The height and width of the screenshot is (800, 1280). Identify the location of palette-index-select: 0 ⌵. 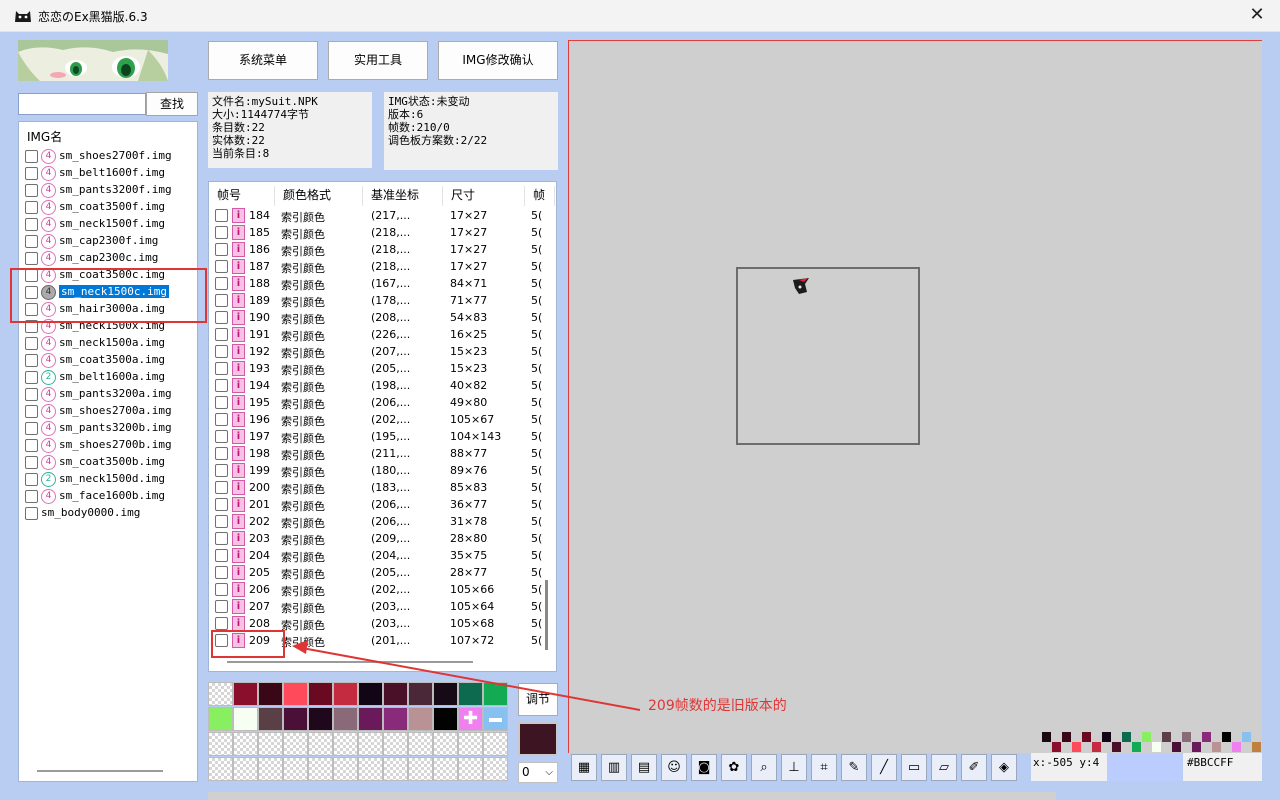
(538, 772).